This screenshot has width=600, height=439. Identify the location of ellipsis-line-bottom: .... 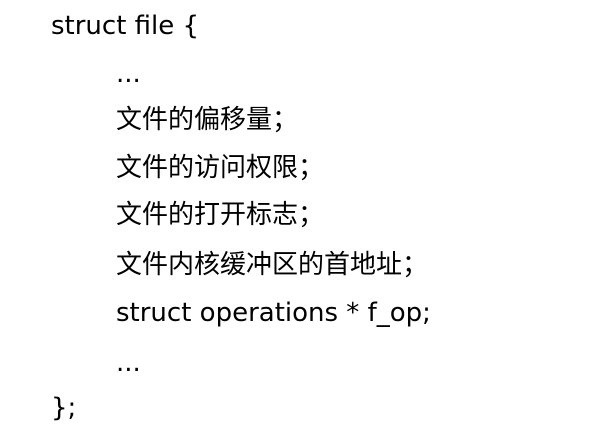
(128, 363).